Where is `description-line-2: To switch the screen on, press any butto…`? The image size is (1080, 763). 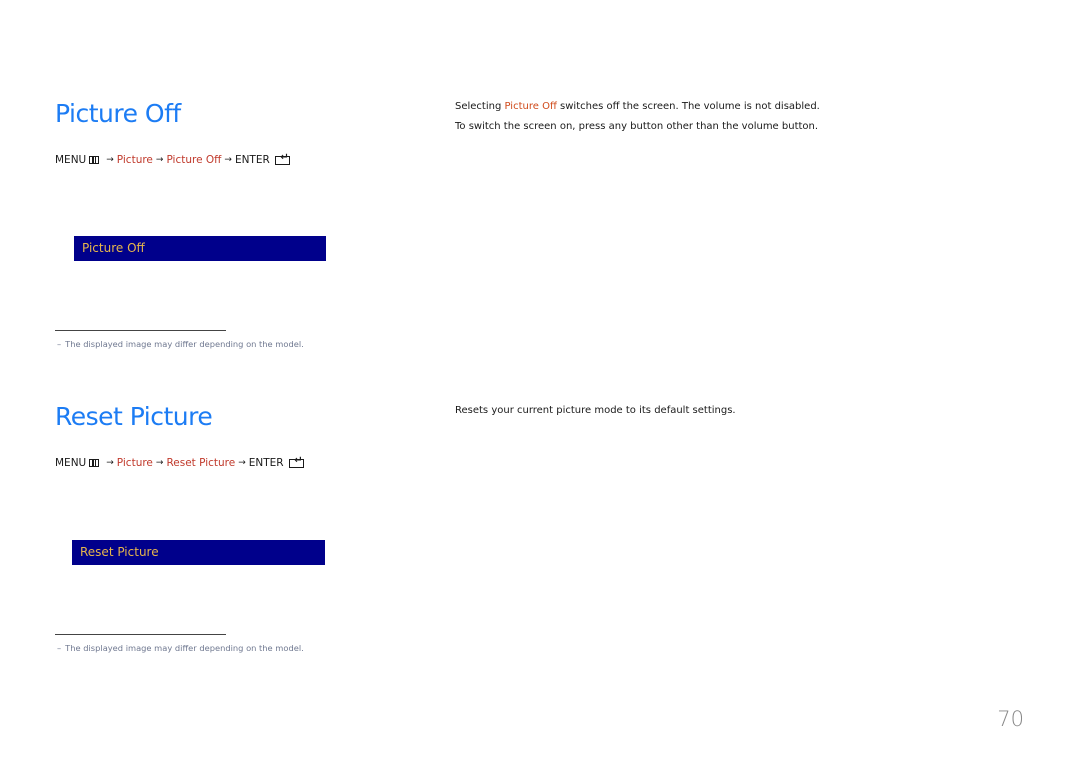
description-line-2: To switch the screen on, press any butto… is located at coordinates (637, 126).